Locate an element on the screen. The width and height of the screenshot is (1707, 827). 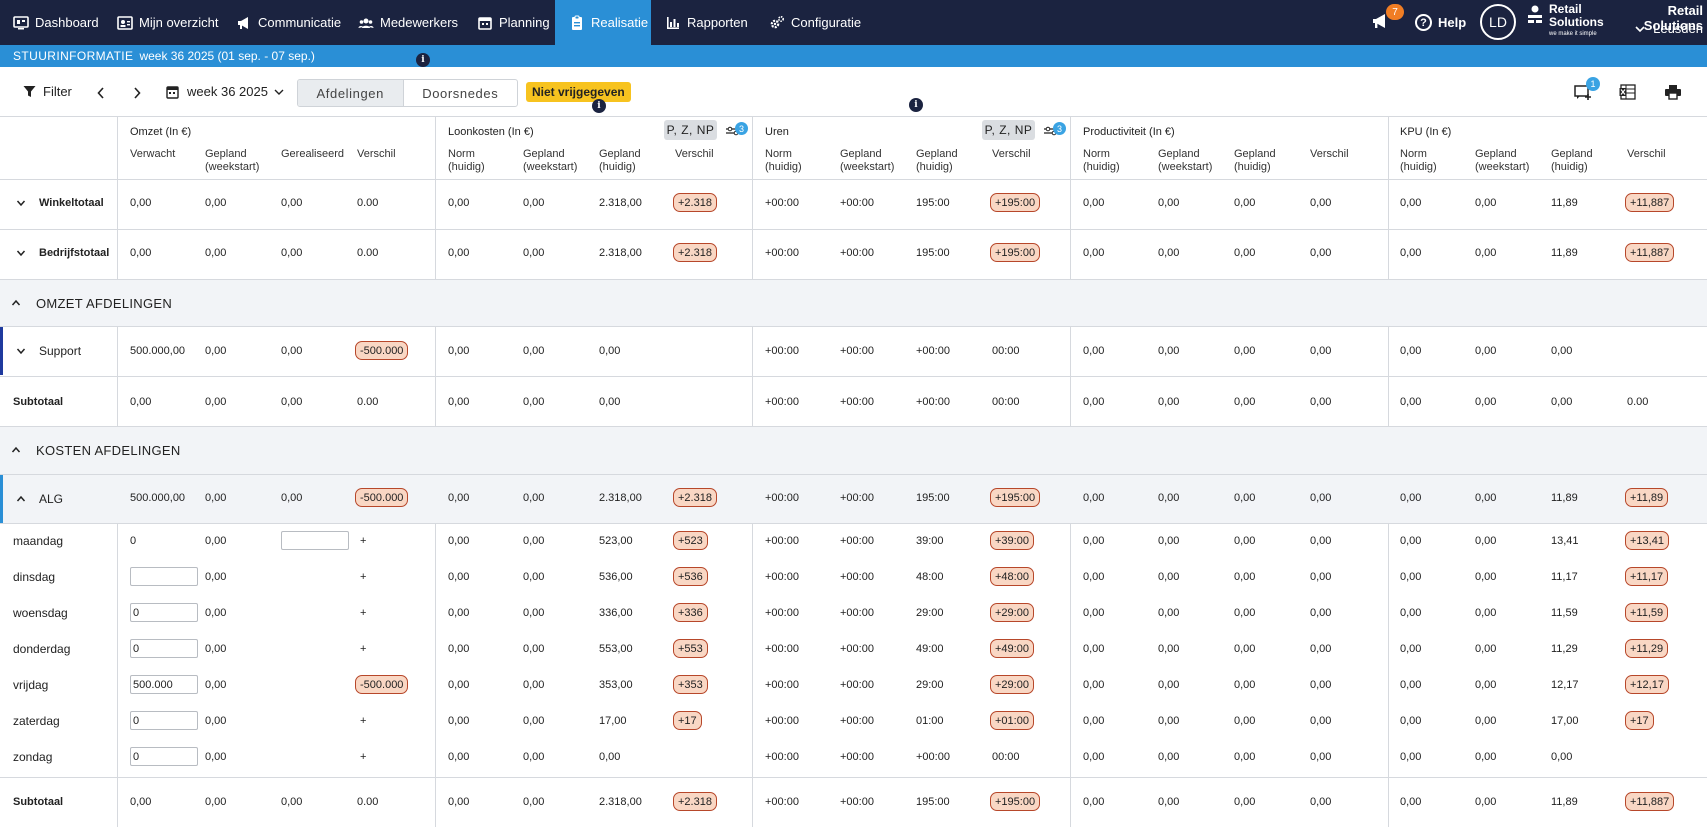
nav-realisatie: Realisatie is located at coordinates (603, 22).